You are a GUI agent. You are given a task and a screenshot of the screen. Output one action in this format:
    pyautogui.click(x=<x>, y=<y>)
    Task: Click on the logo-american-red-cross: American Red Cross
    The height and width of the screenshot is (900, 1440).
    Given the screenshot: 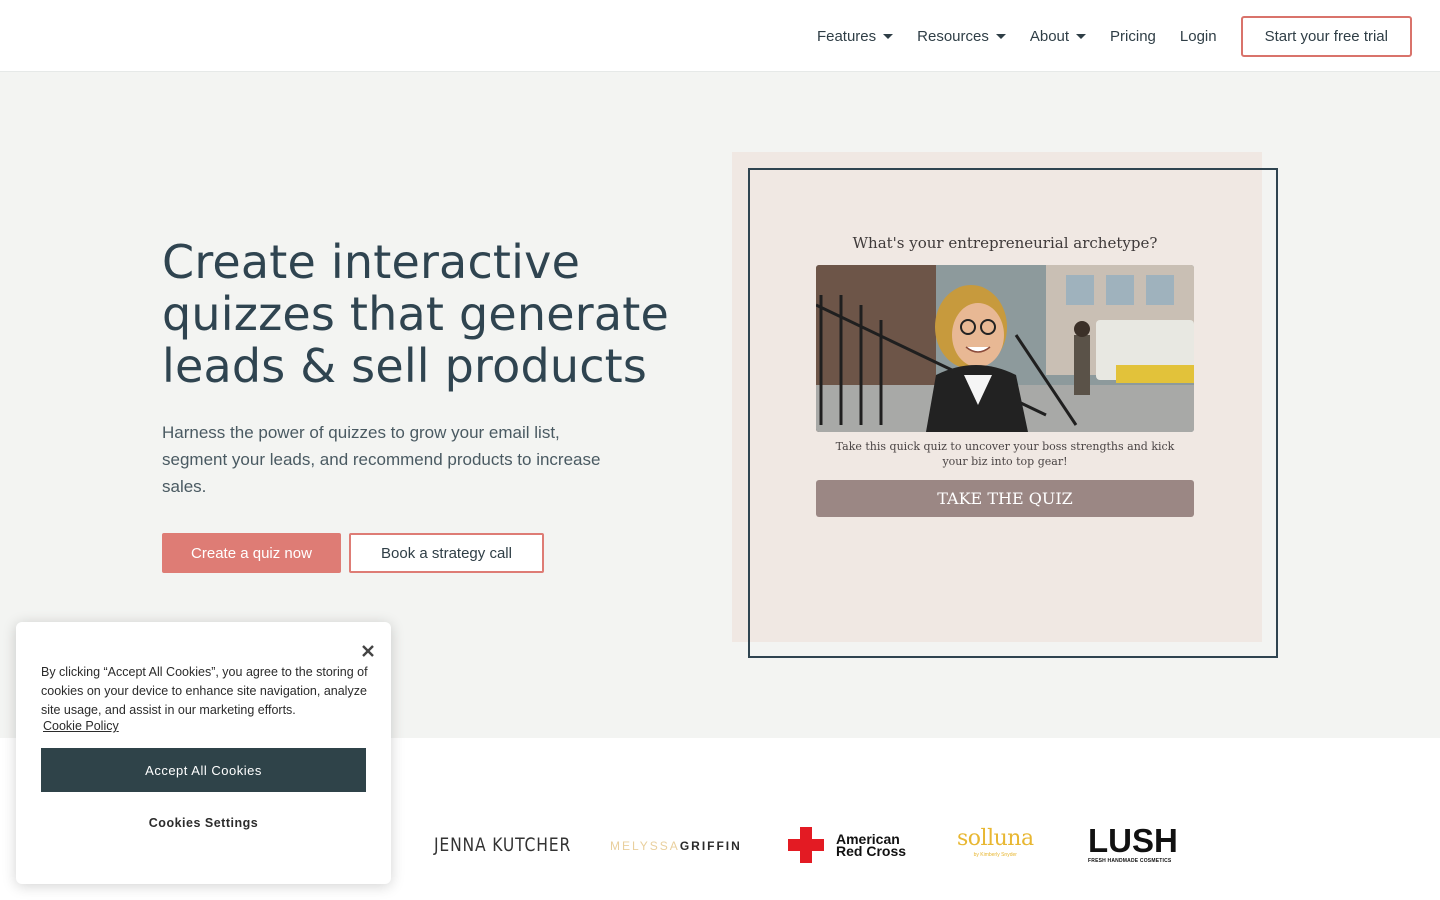 What is the action you would take?
    pyautogui.click(x=847, y=845)
    